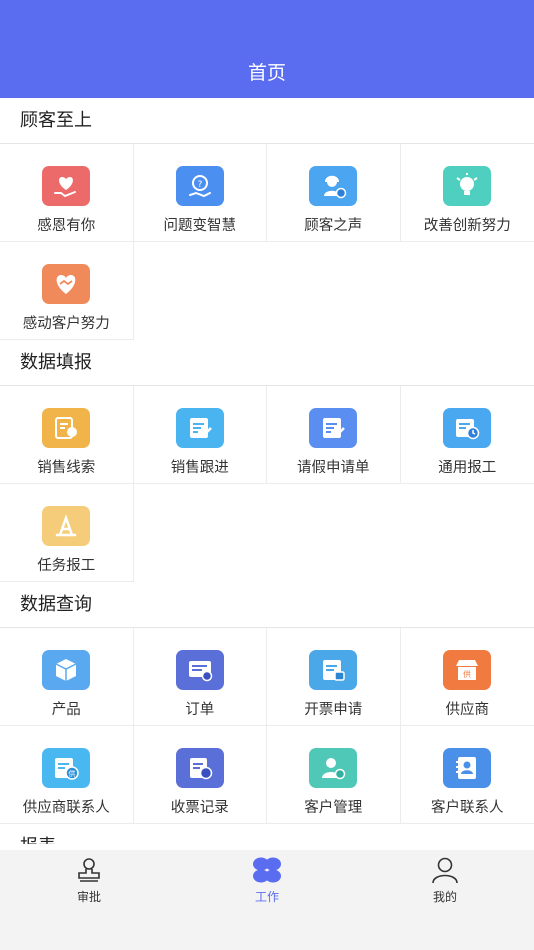 This screenshot has height=950, width=534. What do you see at coordinates (267, 605) in the screenshot?
I see `section-title-data-query: 数据查询` at bounding box center [267, 605].